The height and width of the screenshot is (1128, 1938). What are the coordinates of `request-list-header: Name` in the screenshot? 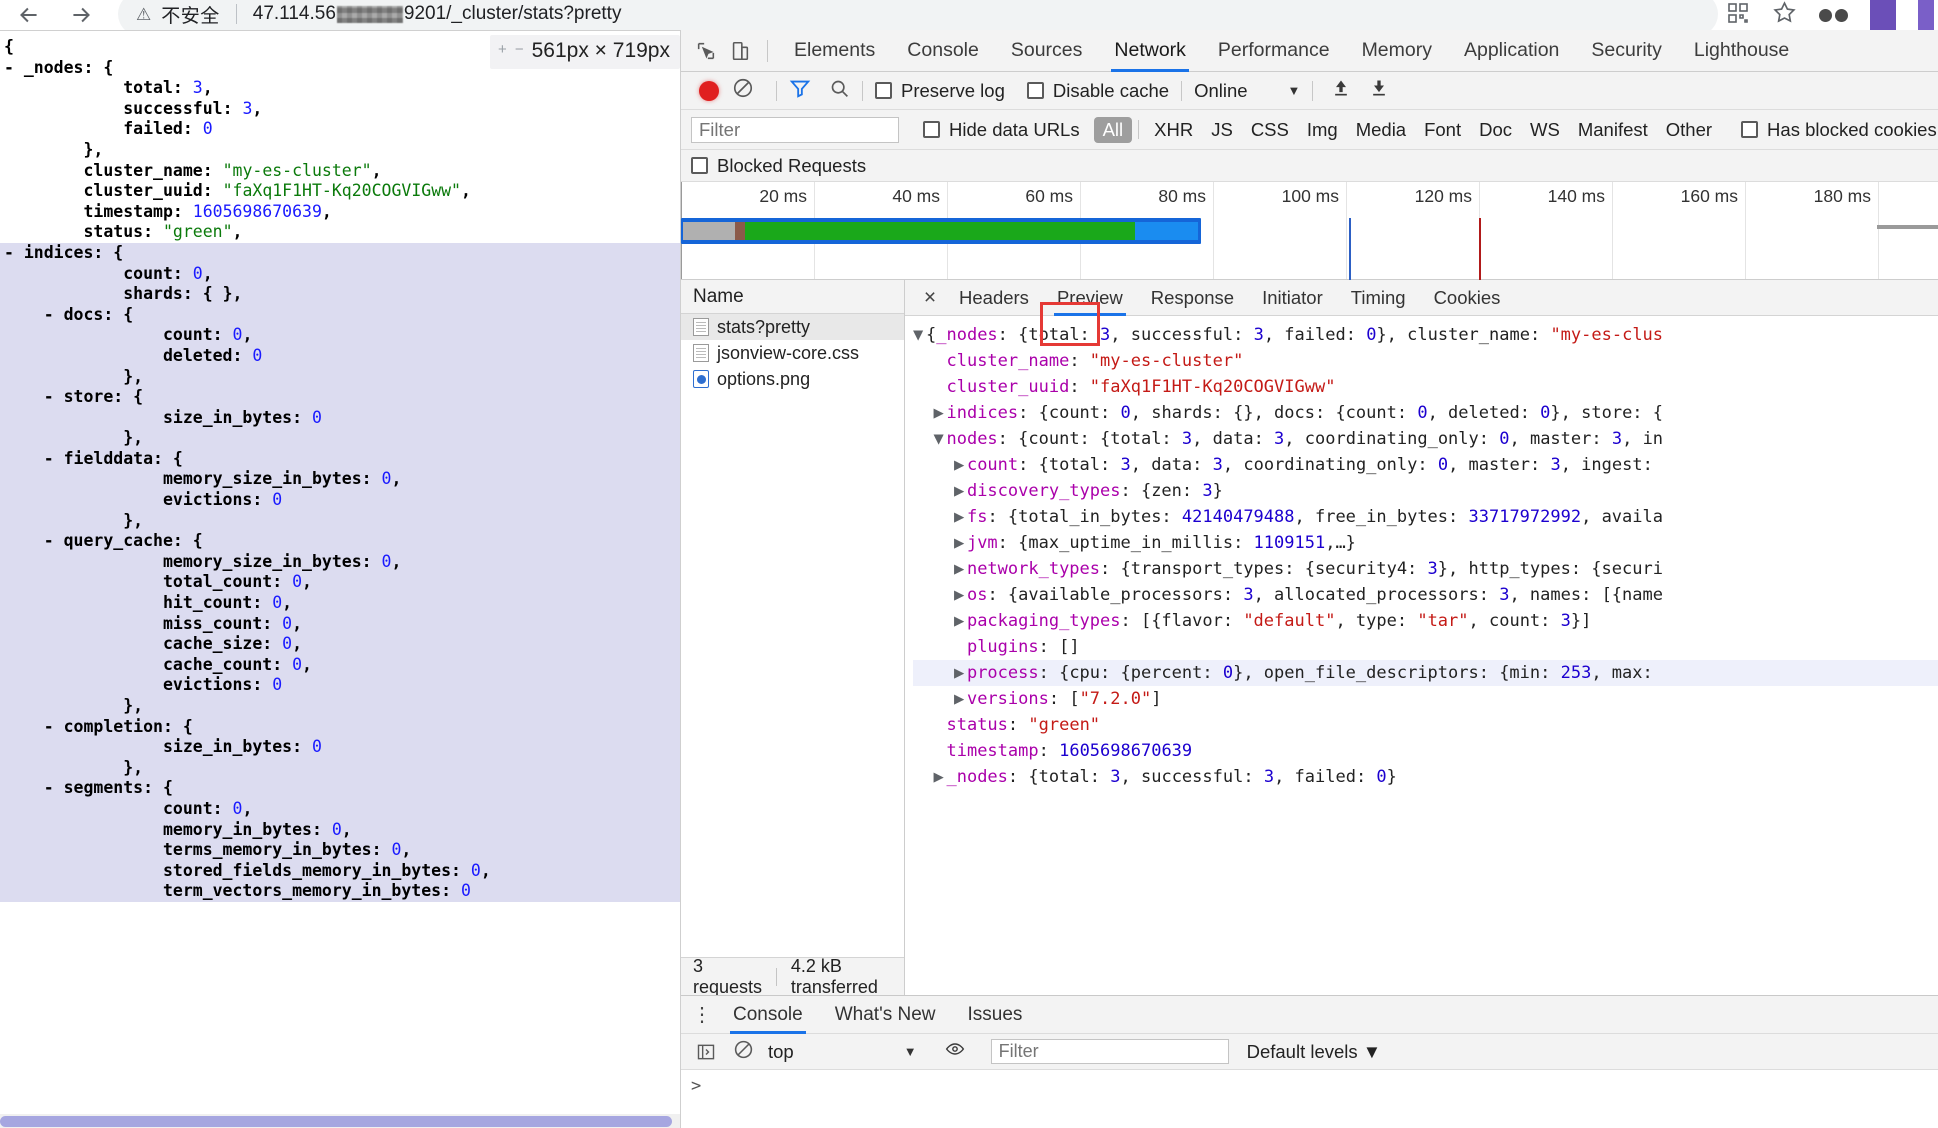 It's located at (792, 297).